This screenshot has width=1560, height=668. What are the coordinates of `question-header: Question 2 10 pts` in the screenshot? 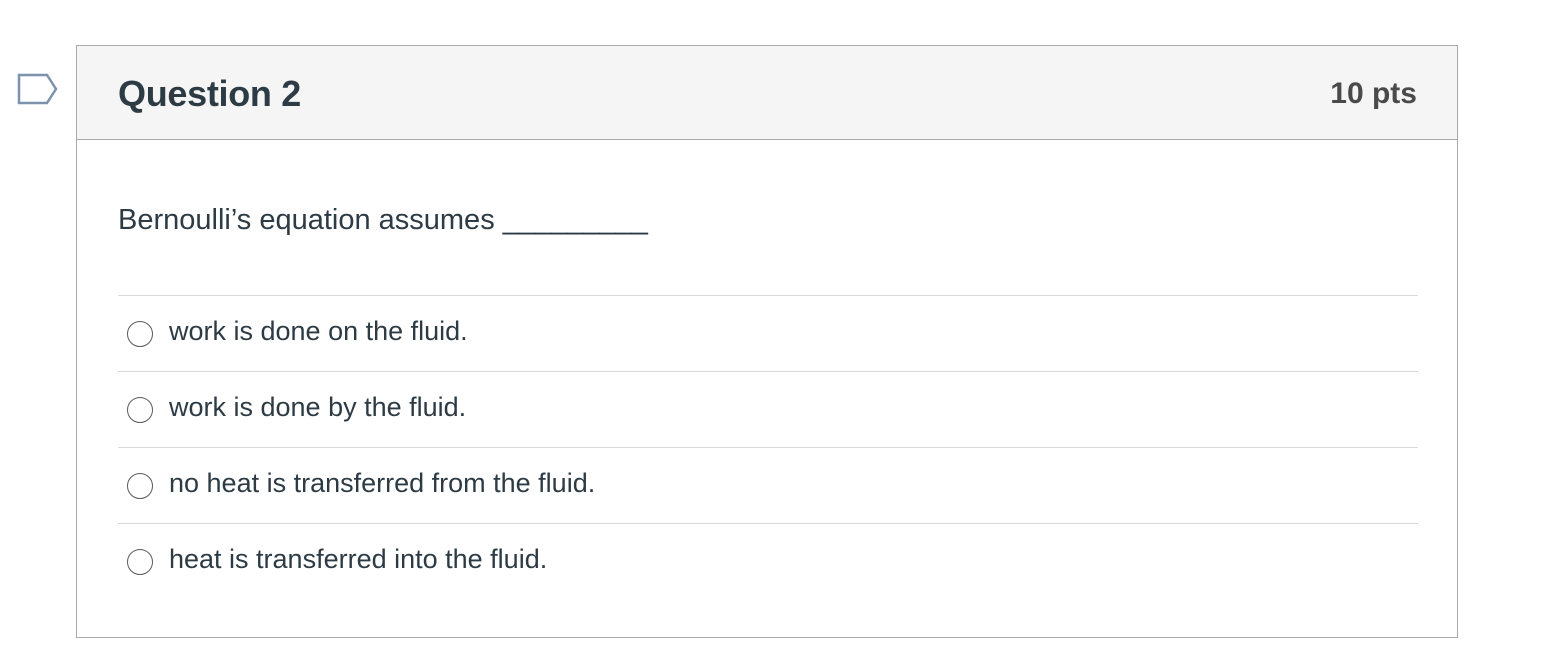 It's located at (767, 93).